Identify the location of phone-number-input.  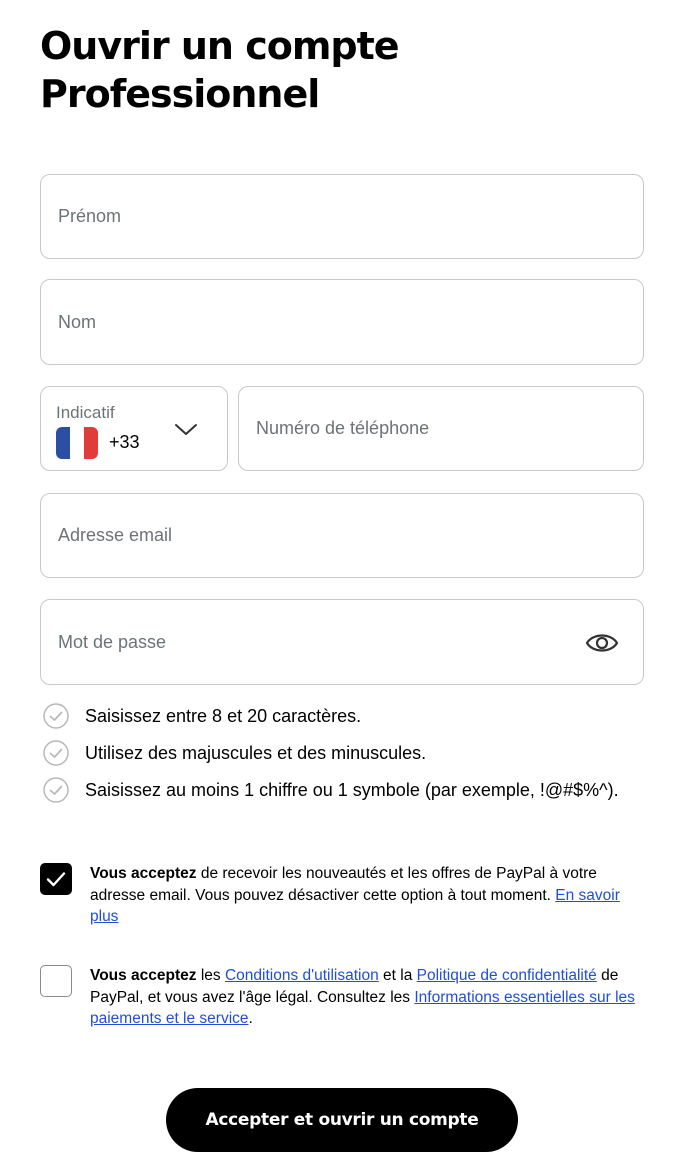
(441, 428).